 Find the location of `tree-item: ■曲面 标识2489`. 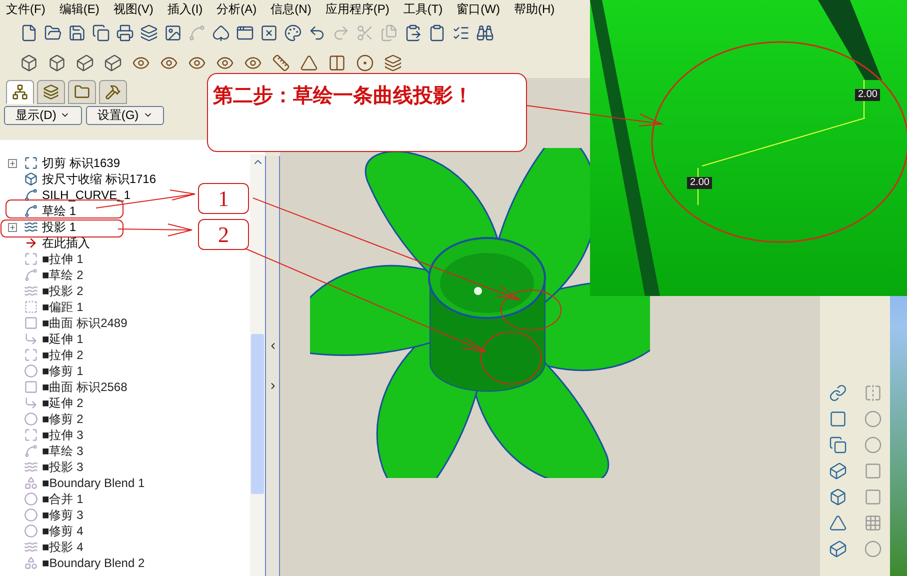

tree-item: ■曲面 标识2489 is located at coordinates (85, 323).